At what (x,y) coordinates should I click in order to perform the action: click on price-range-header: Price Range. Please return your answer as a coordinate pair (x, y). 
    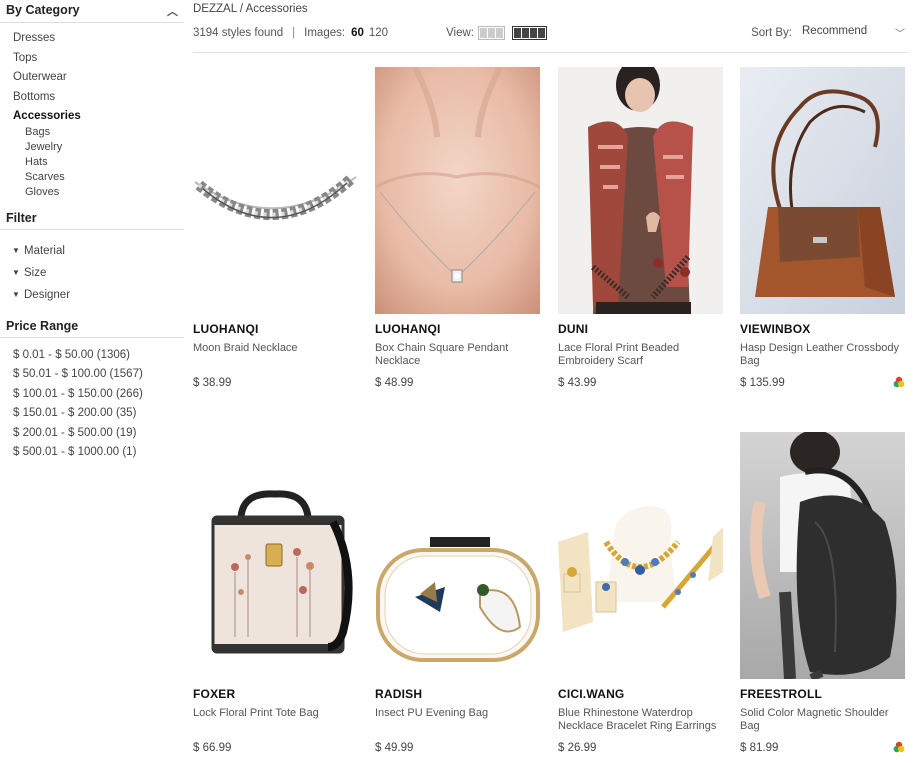
    Looking at the image, I should click on (92, 327).